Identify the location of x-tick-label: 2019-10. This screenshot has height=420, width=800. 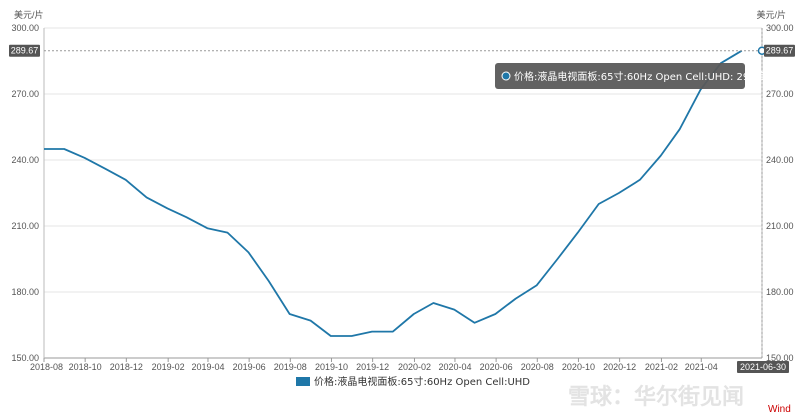
(331, 367).